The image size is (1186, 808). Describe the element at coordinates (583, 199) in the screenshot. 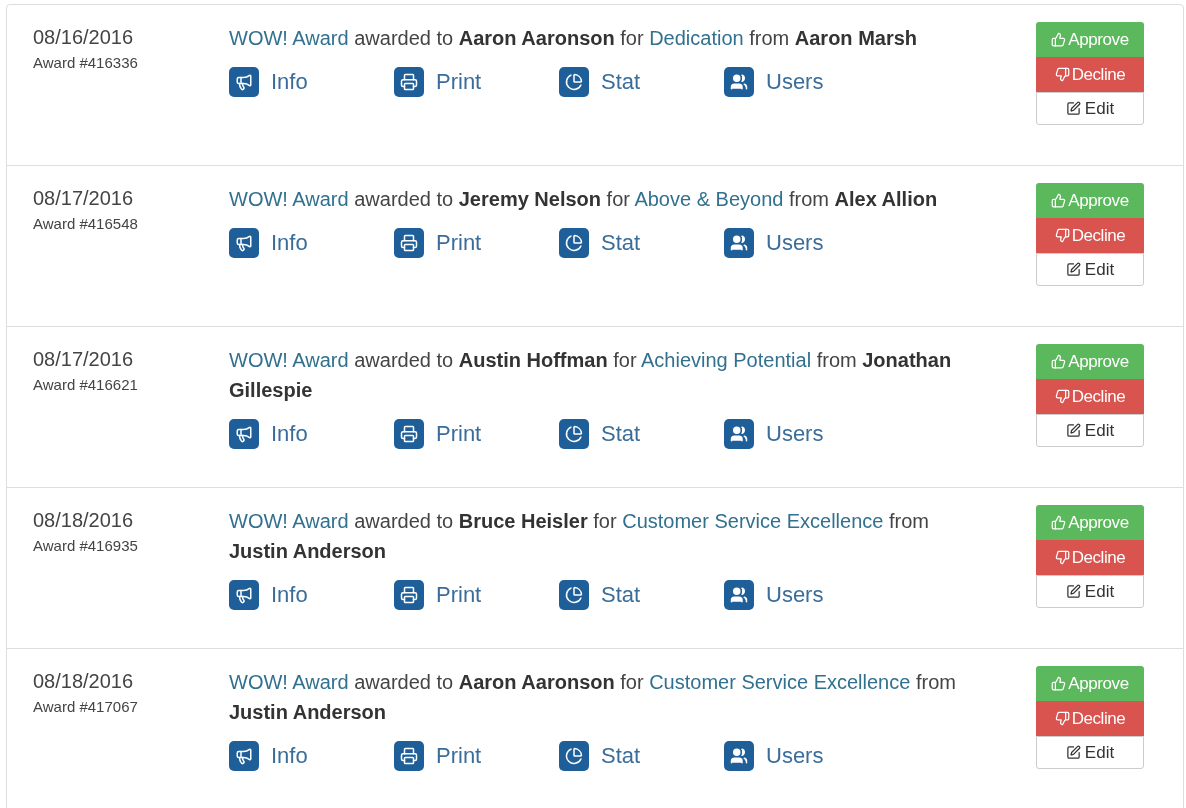

I see `award-description: WOW! Award awarded to Jeremy Nelson for Above & Beyond from Alex Allion` at that location.